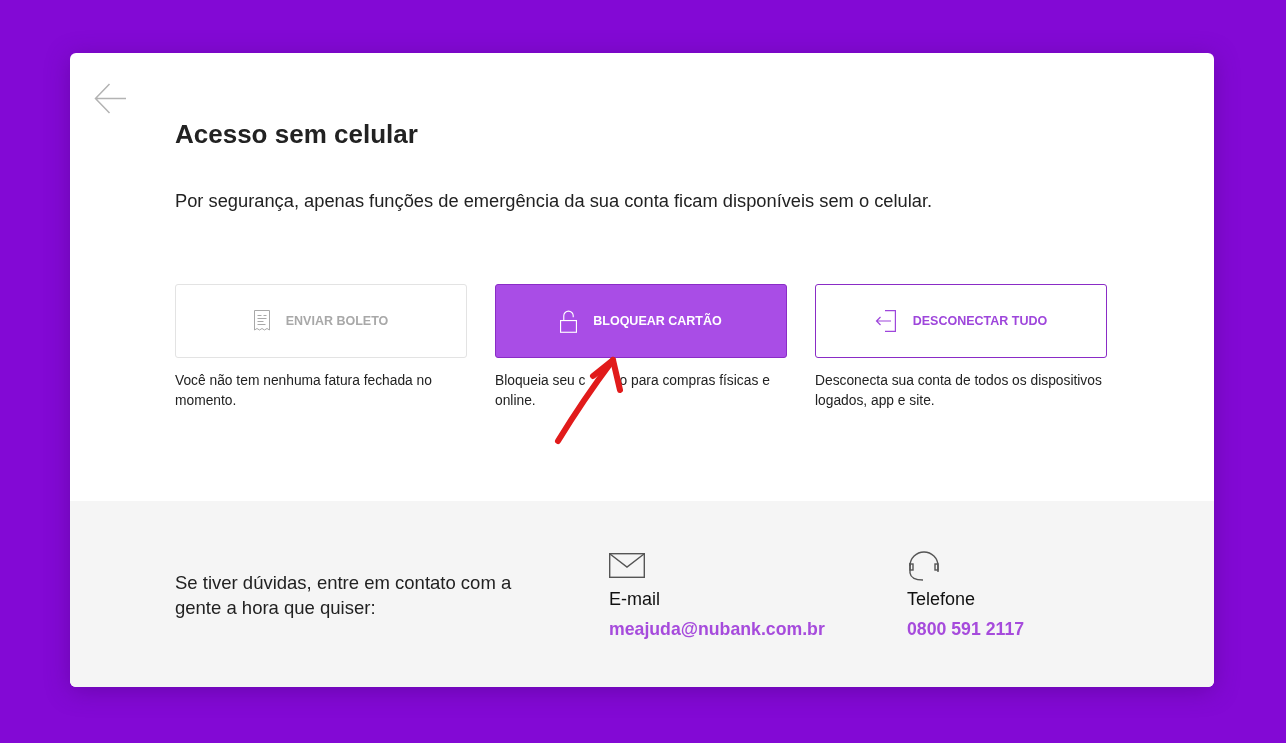 The height and width of the screenshot is (743, 1286). I want to click on action-button: BLOQUEAR CARTÃO, so click(641, 321).